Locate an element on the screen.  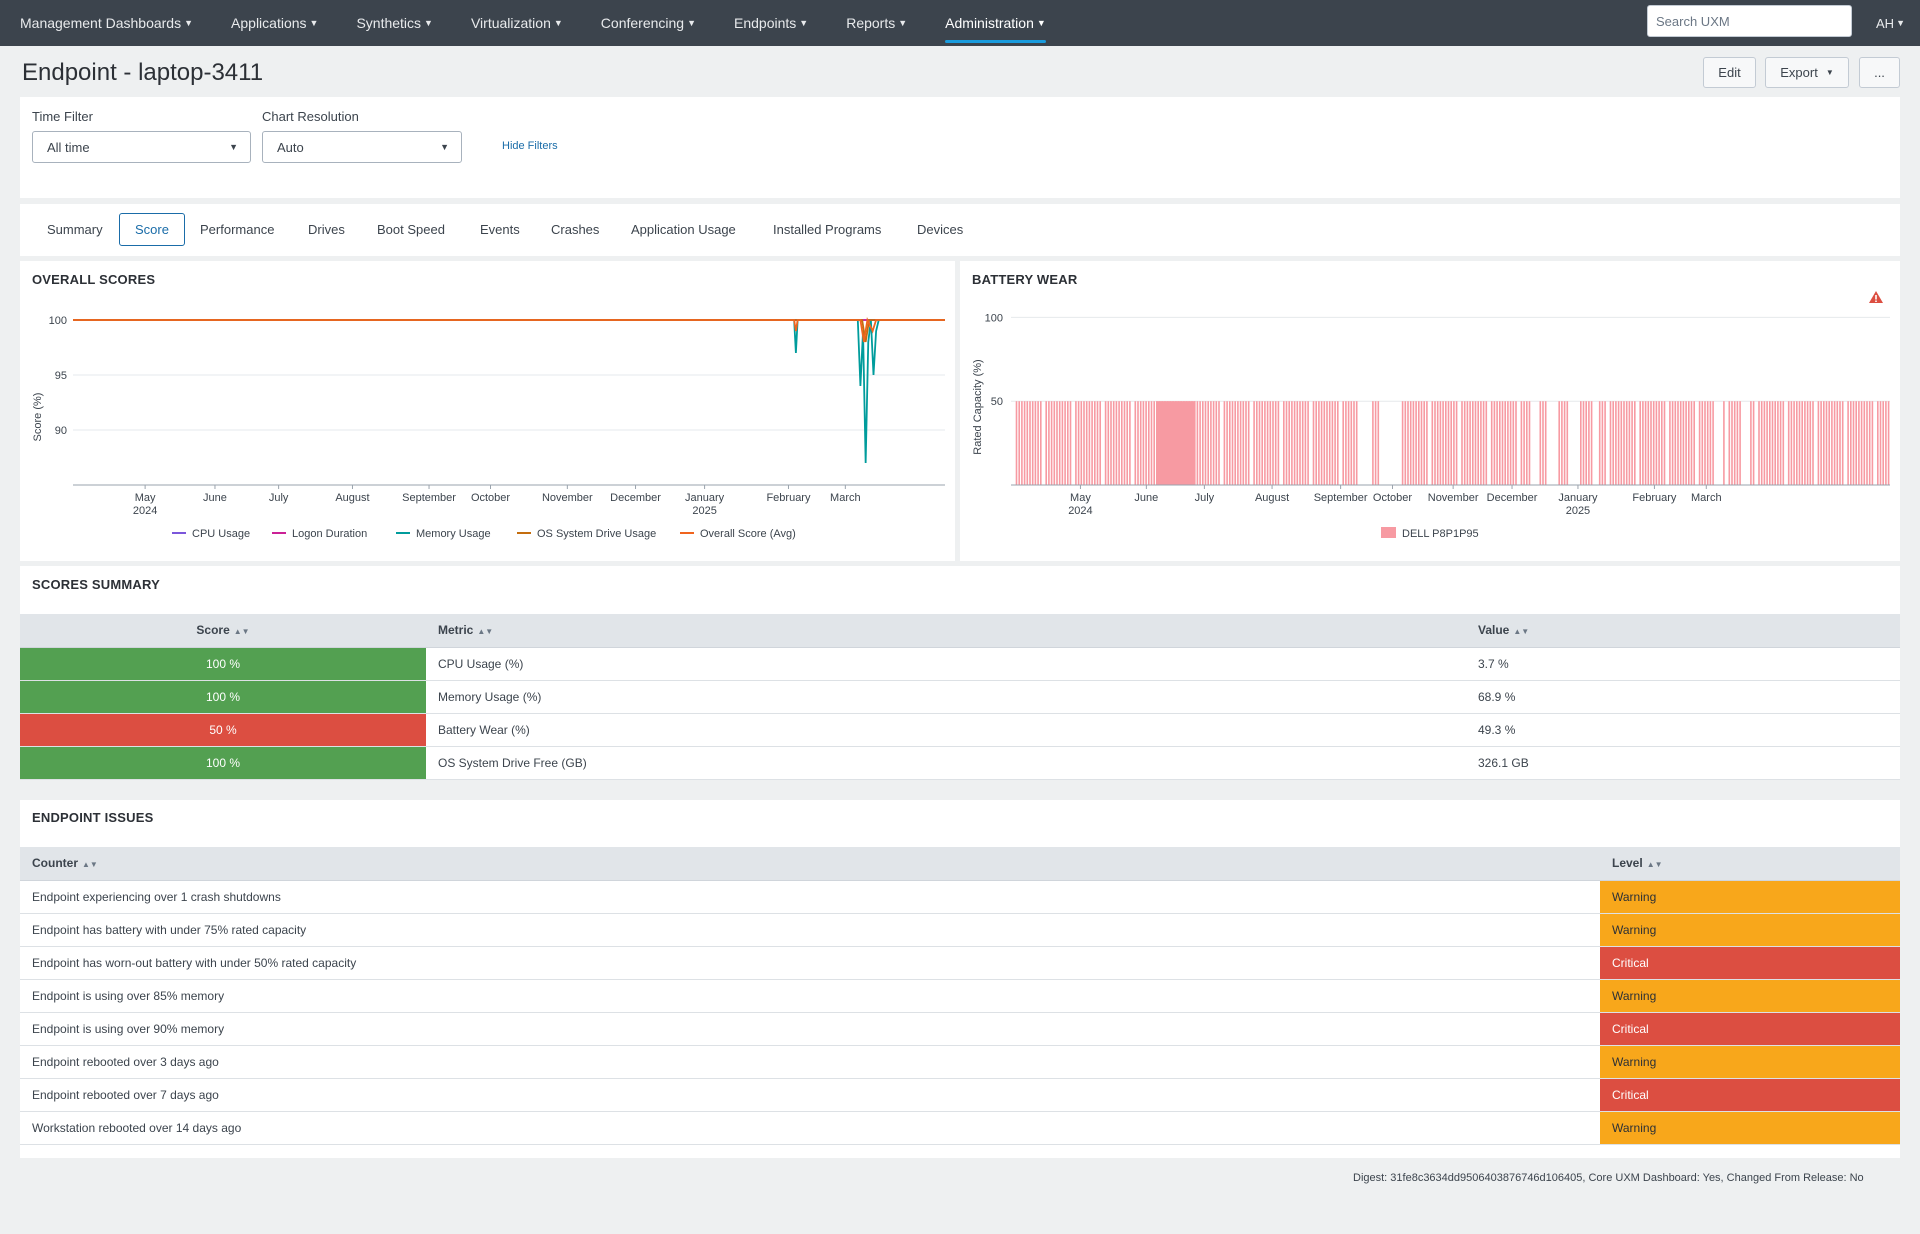
search-input is located at coordinates (1749, 21).